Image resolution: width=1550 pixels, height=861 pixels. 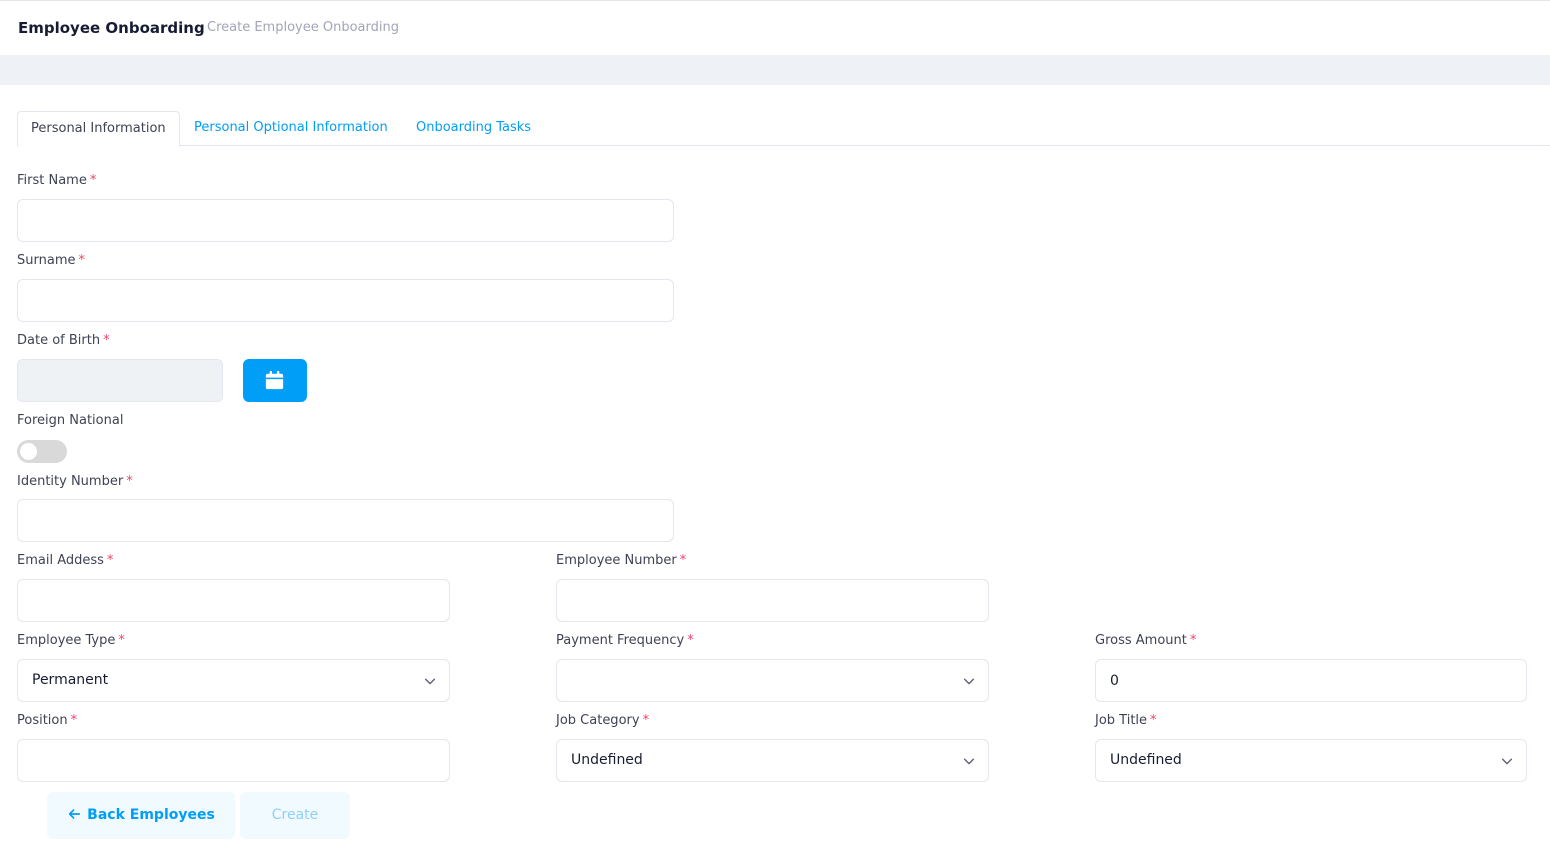 I want to click on payment-frequency-select, so click(x=772, y=680).